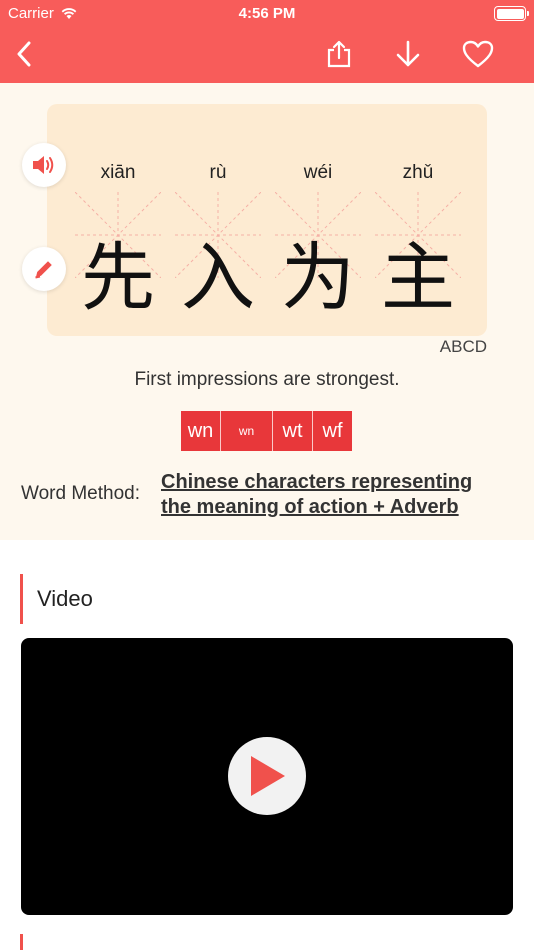  I want to click on pencil-icon, so click(43, 270).